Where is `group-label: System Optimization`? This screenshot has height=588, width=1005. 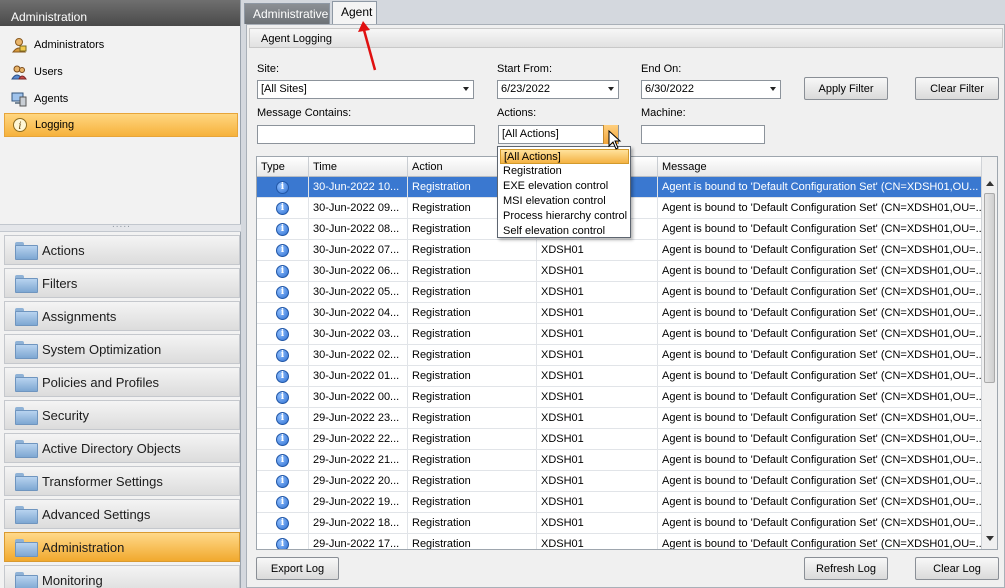 group-label: System Optimization is located at coordinates (102, 349).